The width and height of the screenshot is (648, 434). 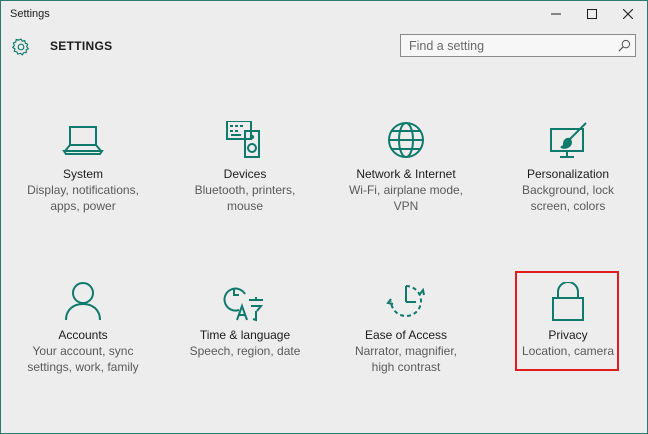 I want to click on maximize-icon, so click(x=592, y=14).